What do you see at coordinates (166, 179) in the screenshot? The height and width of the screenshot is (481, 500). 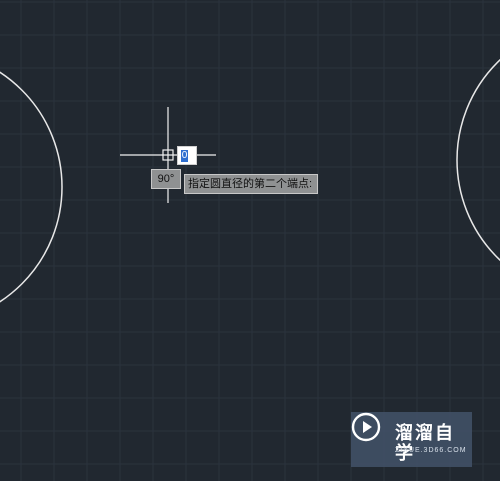 I see `angle-tooltip: 90°` at bounding box center [166, 179].